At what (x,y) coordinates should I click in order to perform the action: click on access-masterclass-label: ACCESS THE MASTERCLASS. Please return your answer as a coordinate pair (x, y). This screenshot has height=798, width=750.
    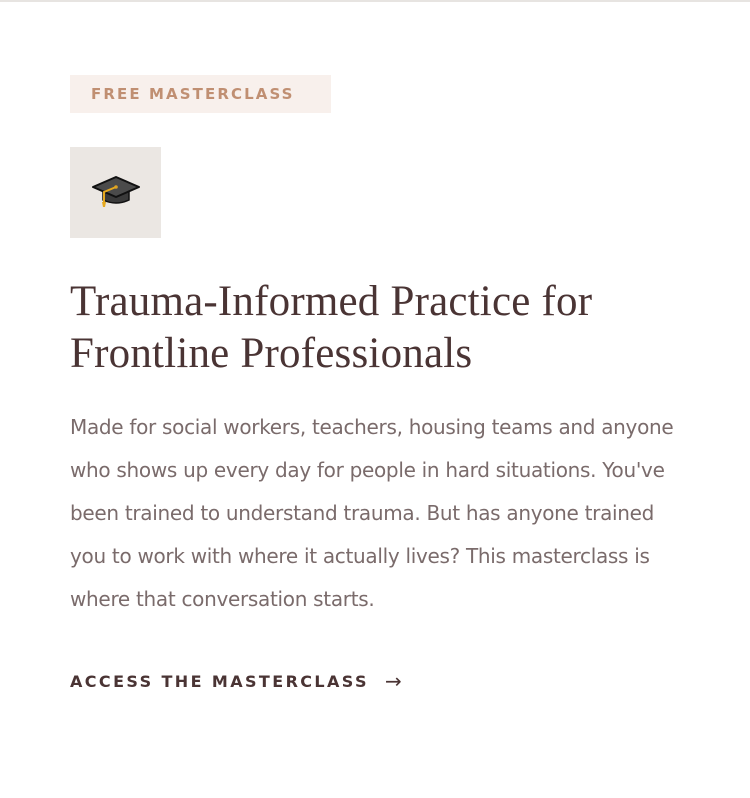
    Looking at the image, I should click on (219, 681).